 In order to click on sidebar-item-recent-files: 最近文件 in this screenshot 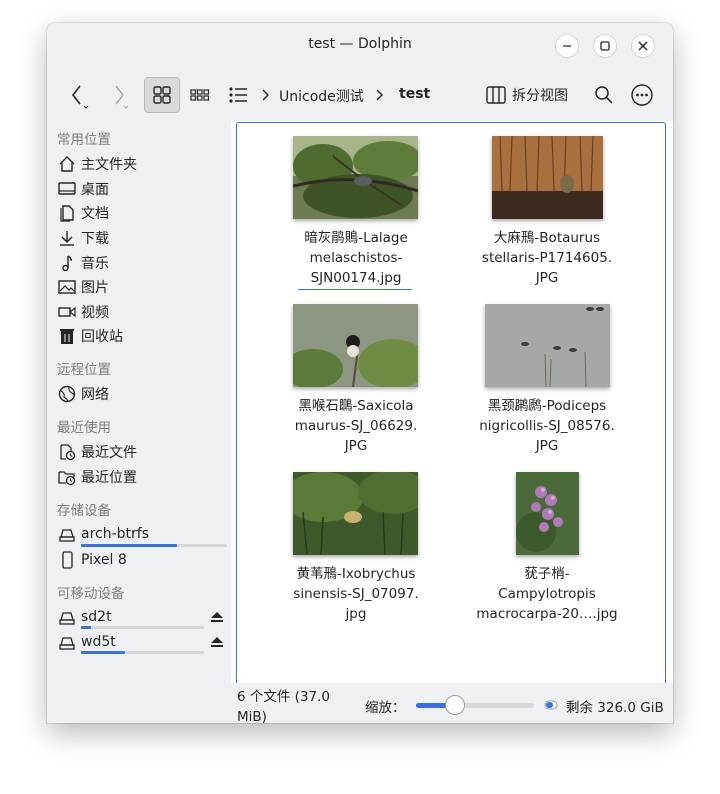, I will do `click(97, 452)`.